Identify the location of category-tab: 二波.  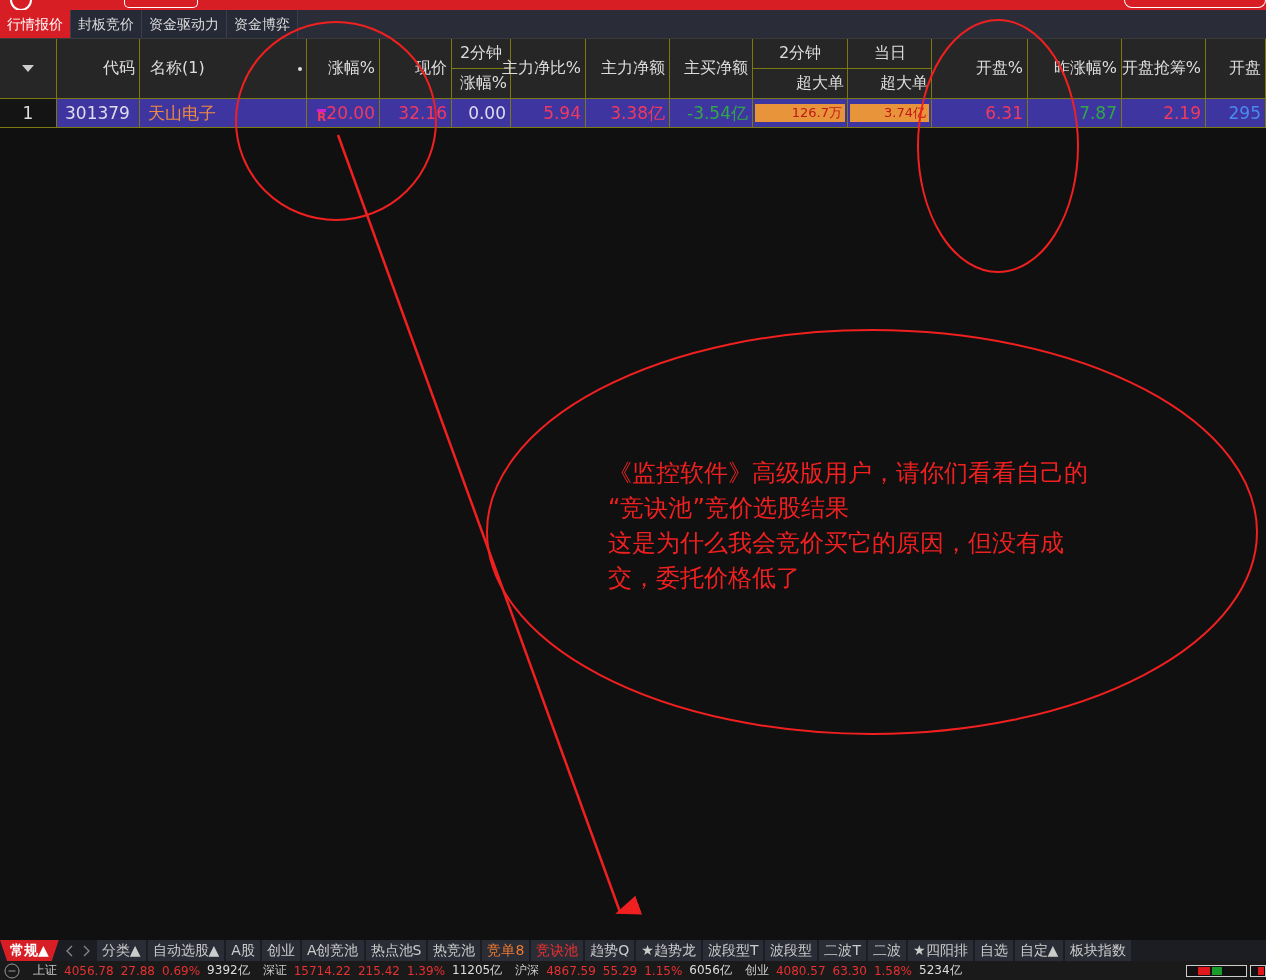
(887, 950).